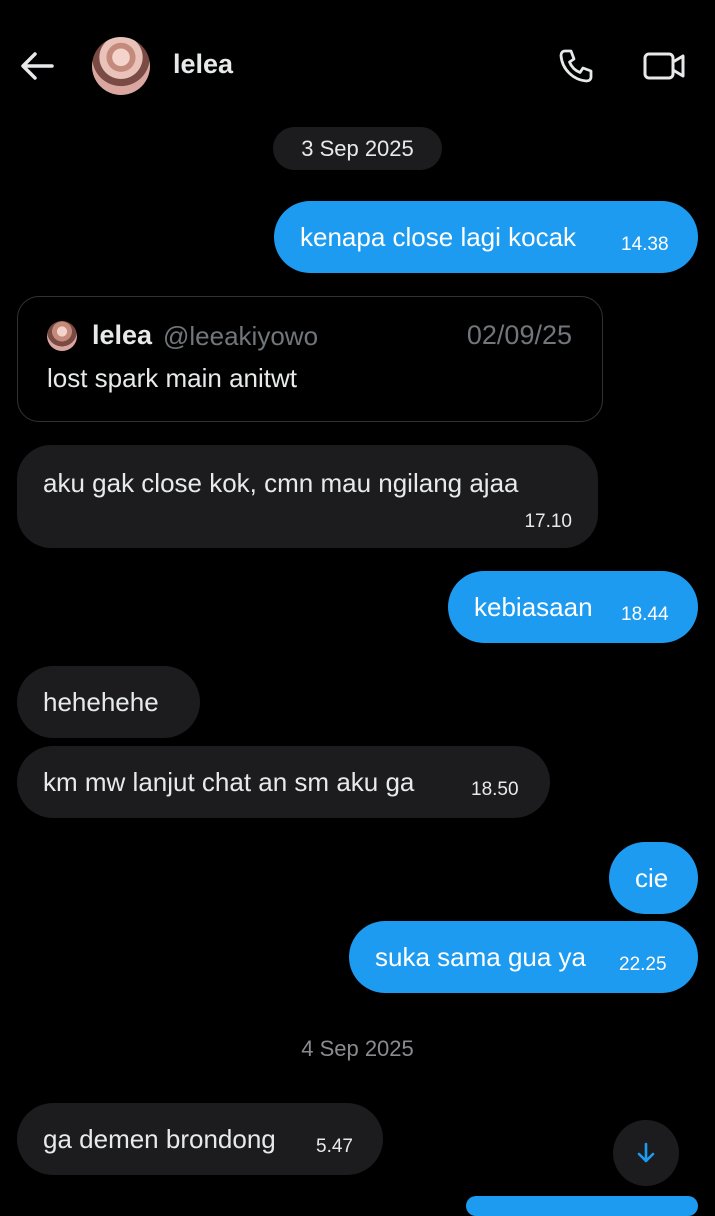 The width and height of the screenshot is (715, 1216). I want to click on date-separator: 4 Sep 2025, so click(357, 1048).